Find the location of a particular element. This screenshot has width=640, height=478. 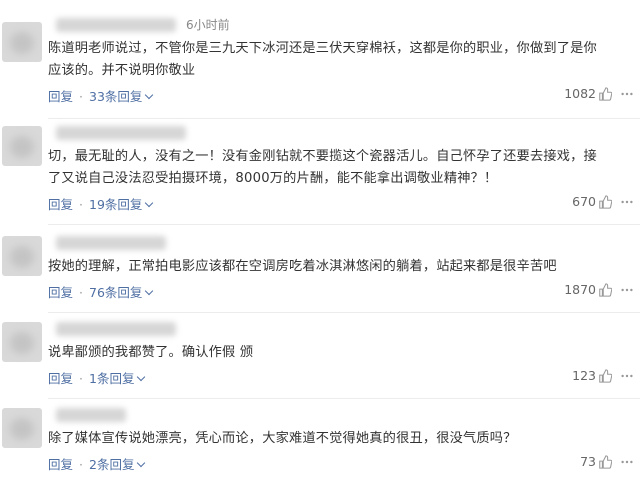

view-replies-link: 76条回复 is located at coordinates (115, 292).